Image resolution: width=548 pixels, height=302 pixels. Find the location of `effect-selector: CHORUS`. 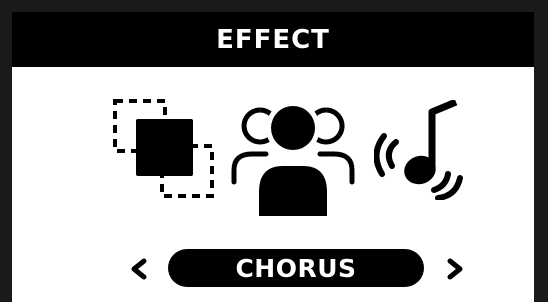

effect-selector: CHORUS is located at coordinates (296, 268).